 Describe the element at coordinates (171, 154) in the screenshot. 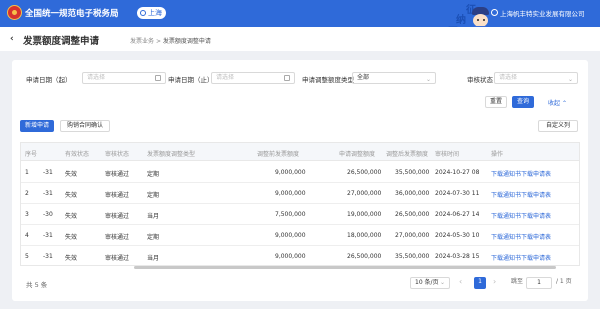

I see `column-header: 发票额度调整类型` at that location.